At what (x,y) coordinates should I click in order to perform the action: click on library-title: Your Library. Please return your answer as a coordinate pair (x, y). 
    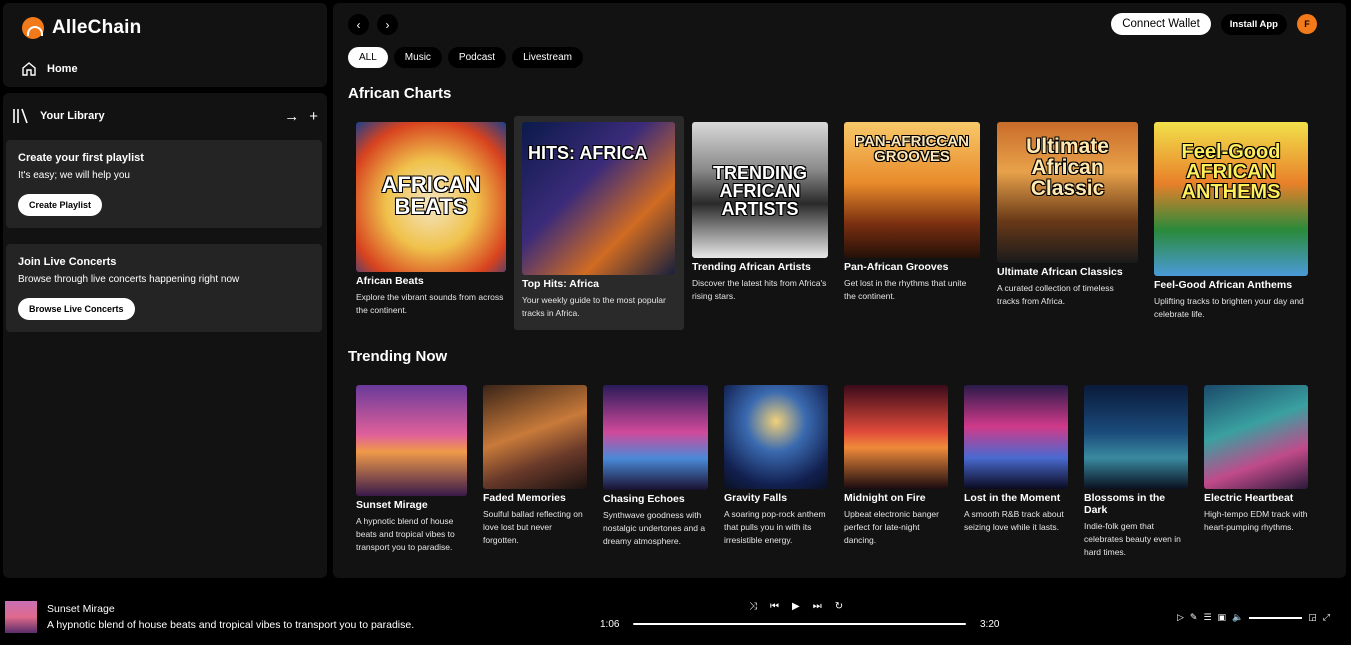
    Looking at the image, I should click on (157, 116).